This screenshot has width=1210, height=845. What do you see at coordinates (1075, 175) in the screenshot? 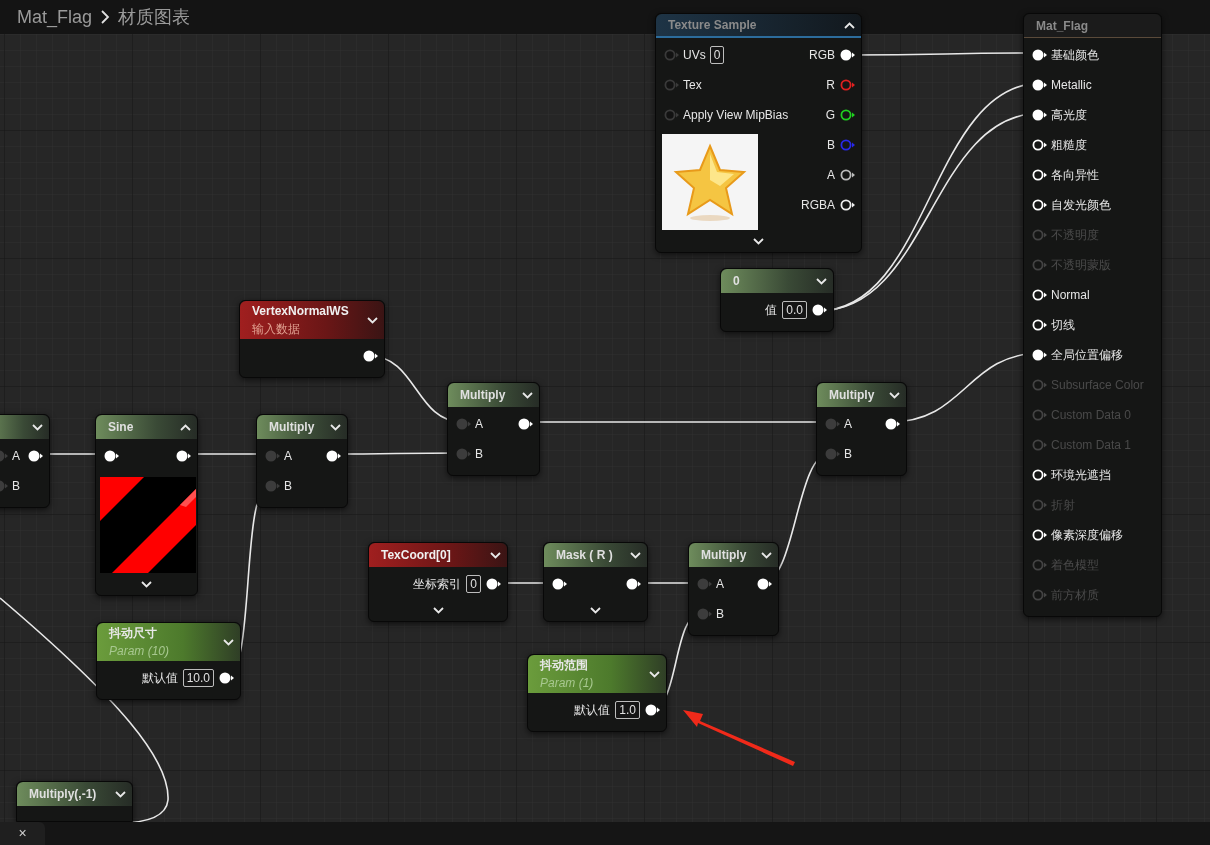
I see `pin-label: 各向异性` at bounding box center [1075, 175].